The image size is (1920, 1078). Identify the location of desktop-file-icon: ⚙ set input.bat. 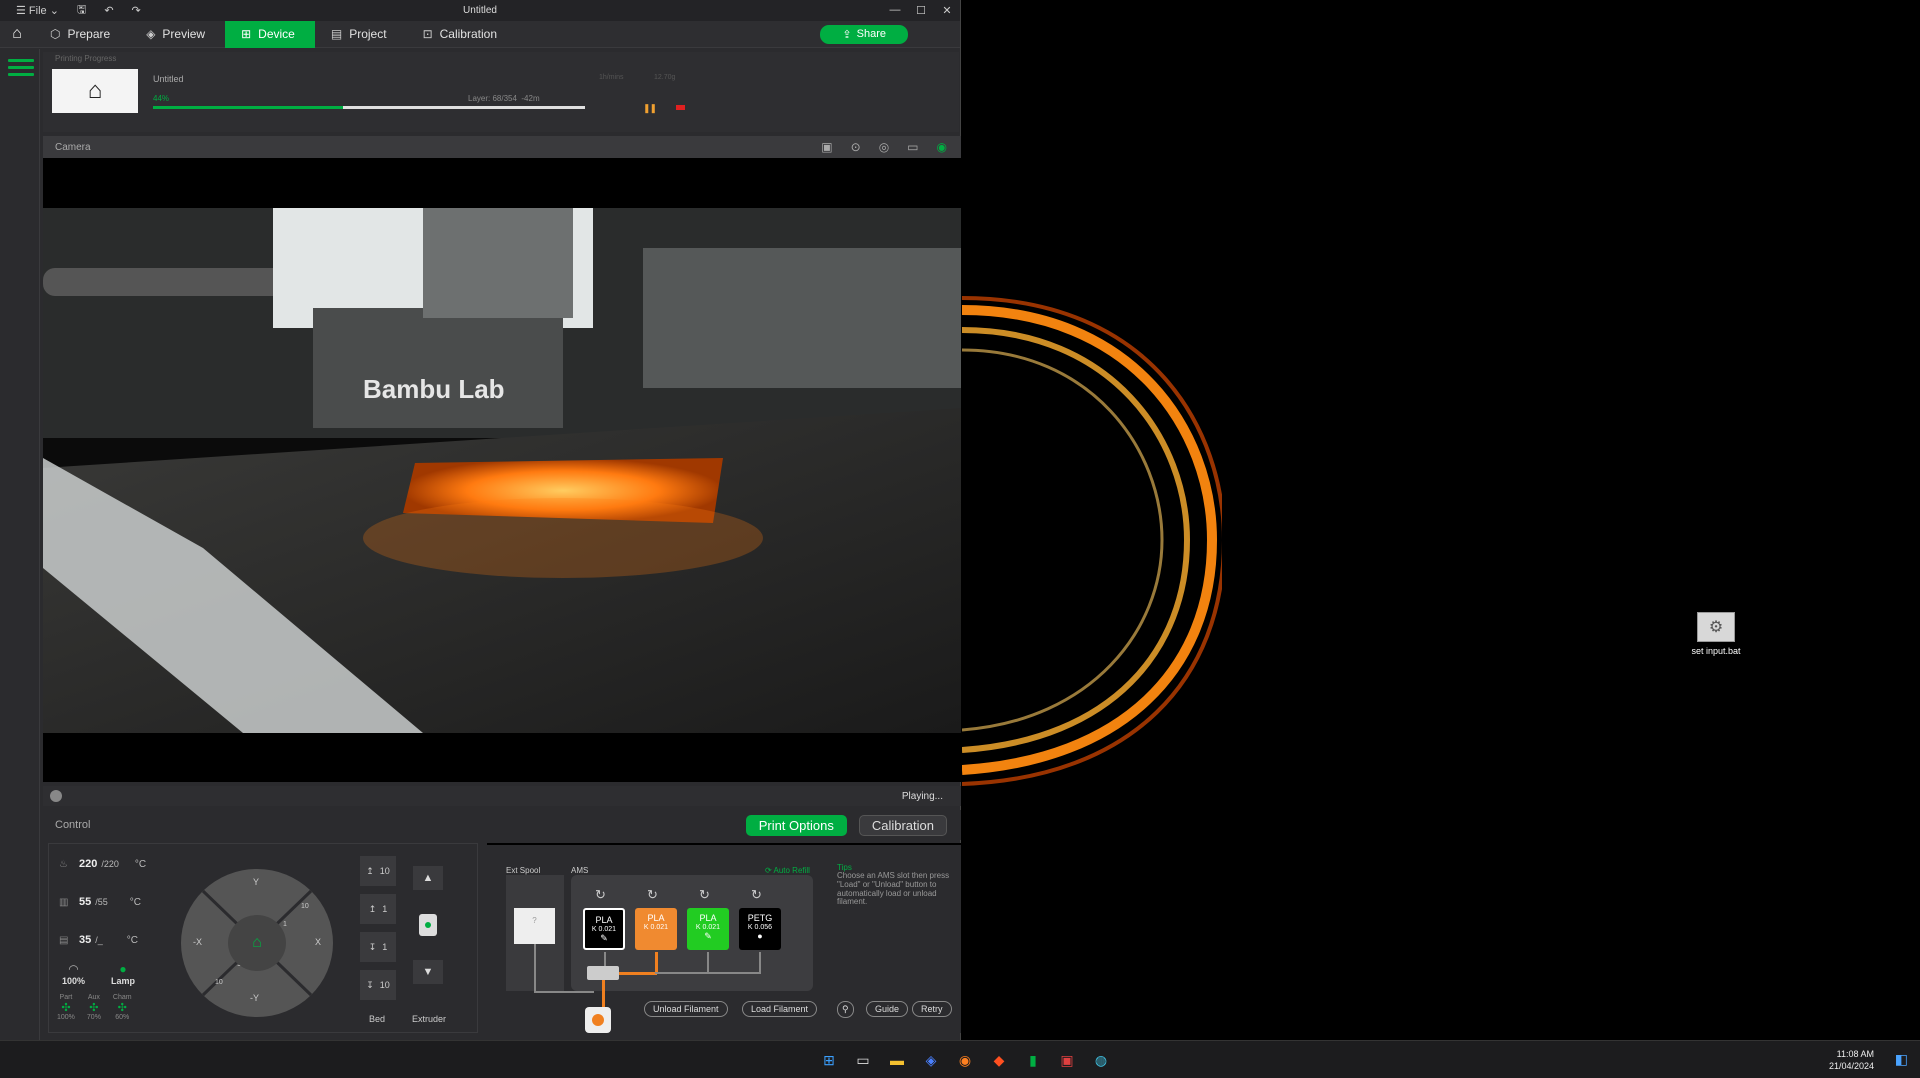
(1716, 634).